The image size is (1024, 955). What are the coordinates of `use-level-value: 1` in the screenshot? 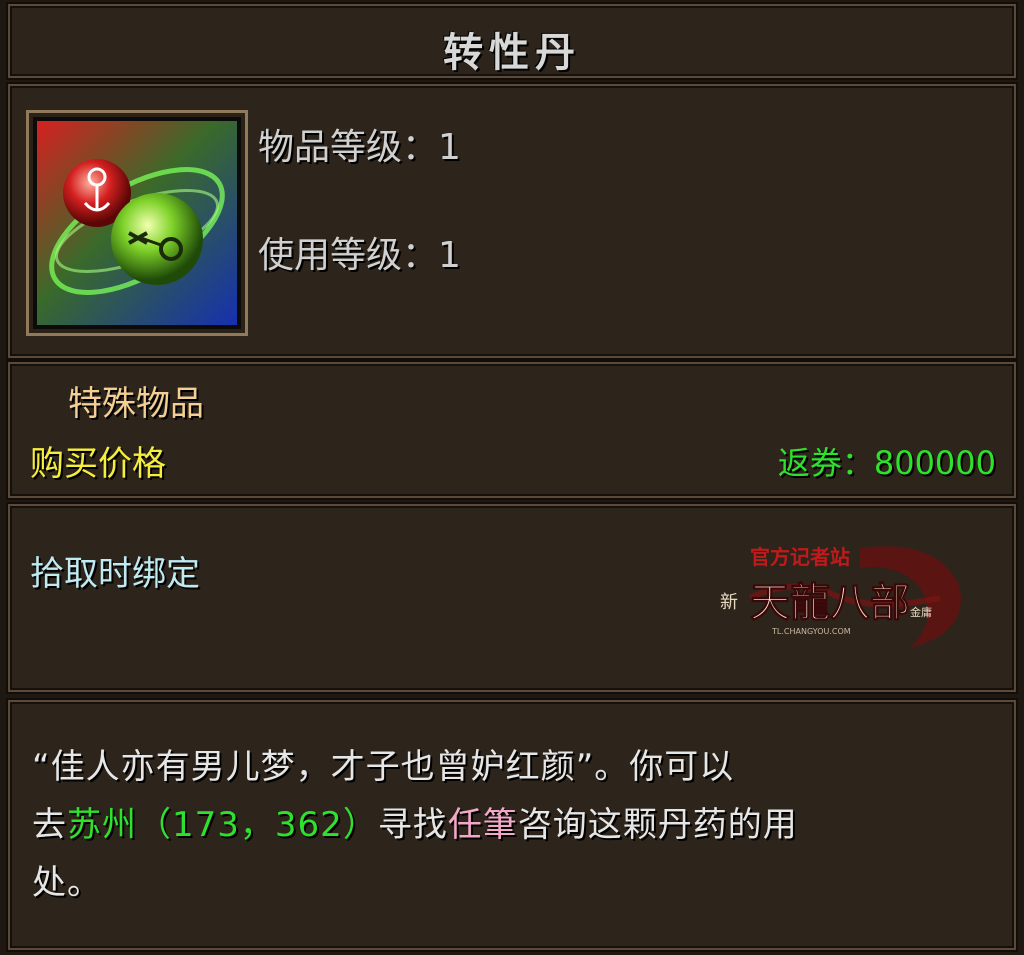 It's located at (449, 255).